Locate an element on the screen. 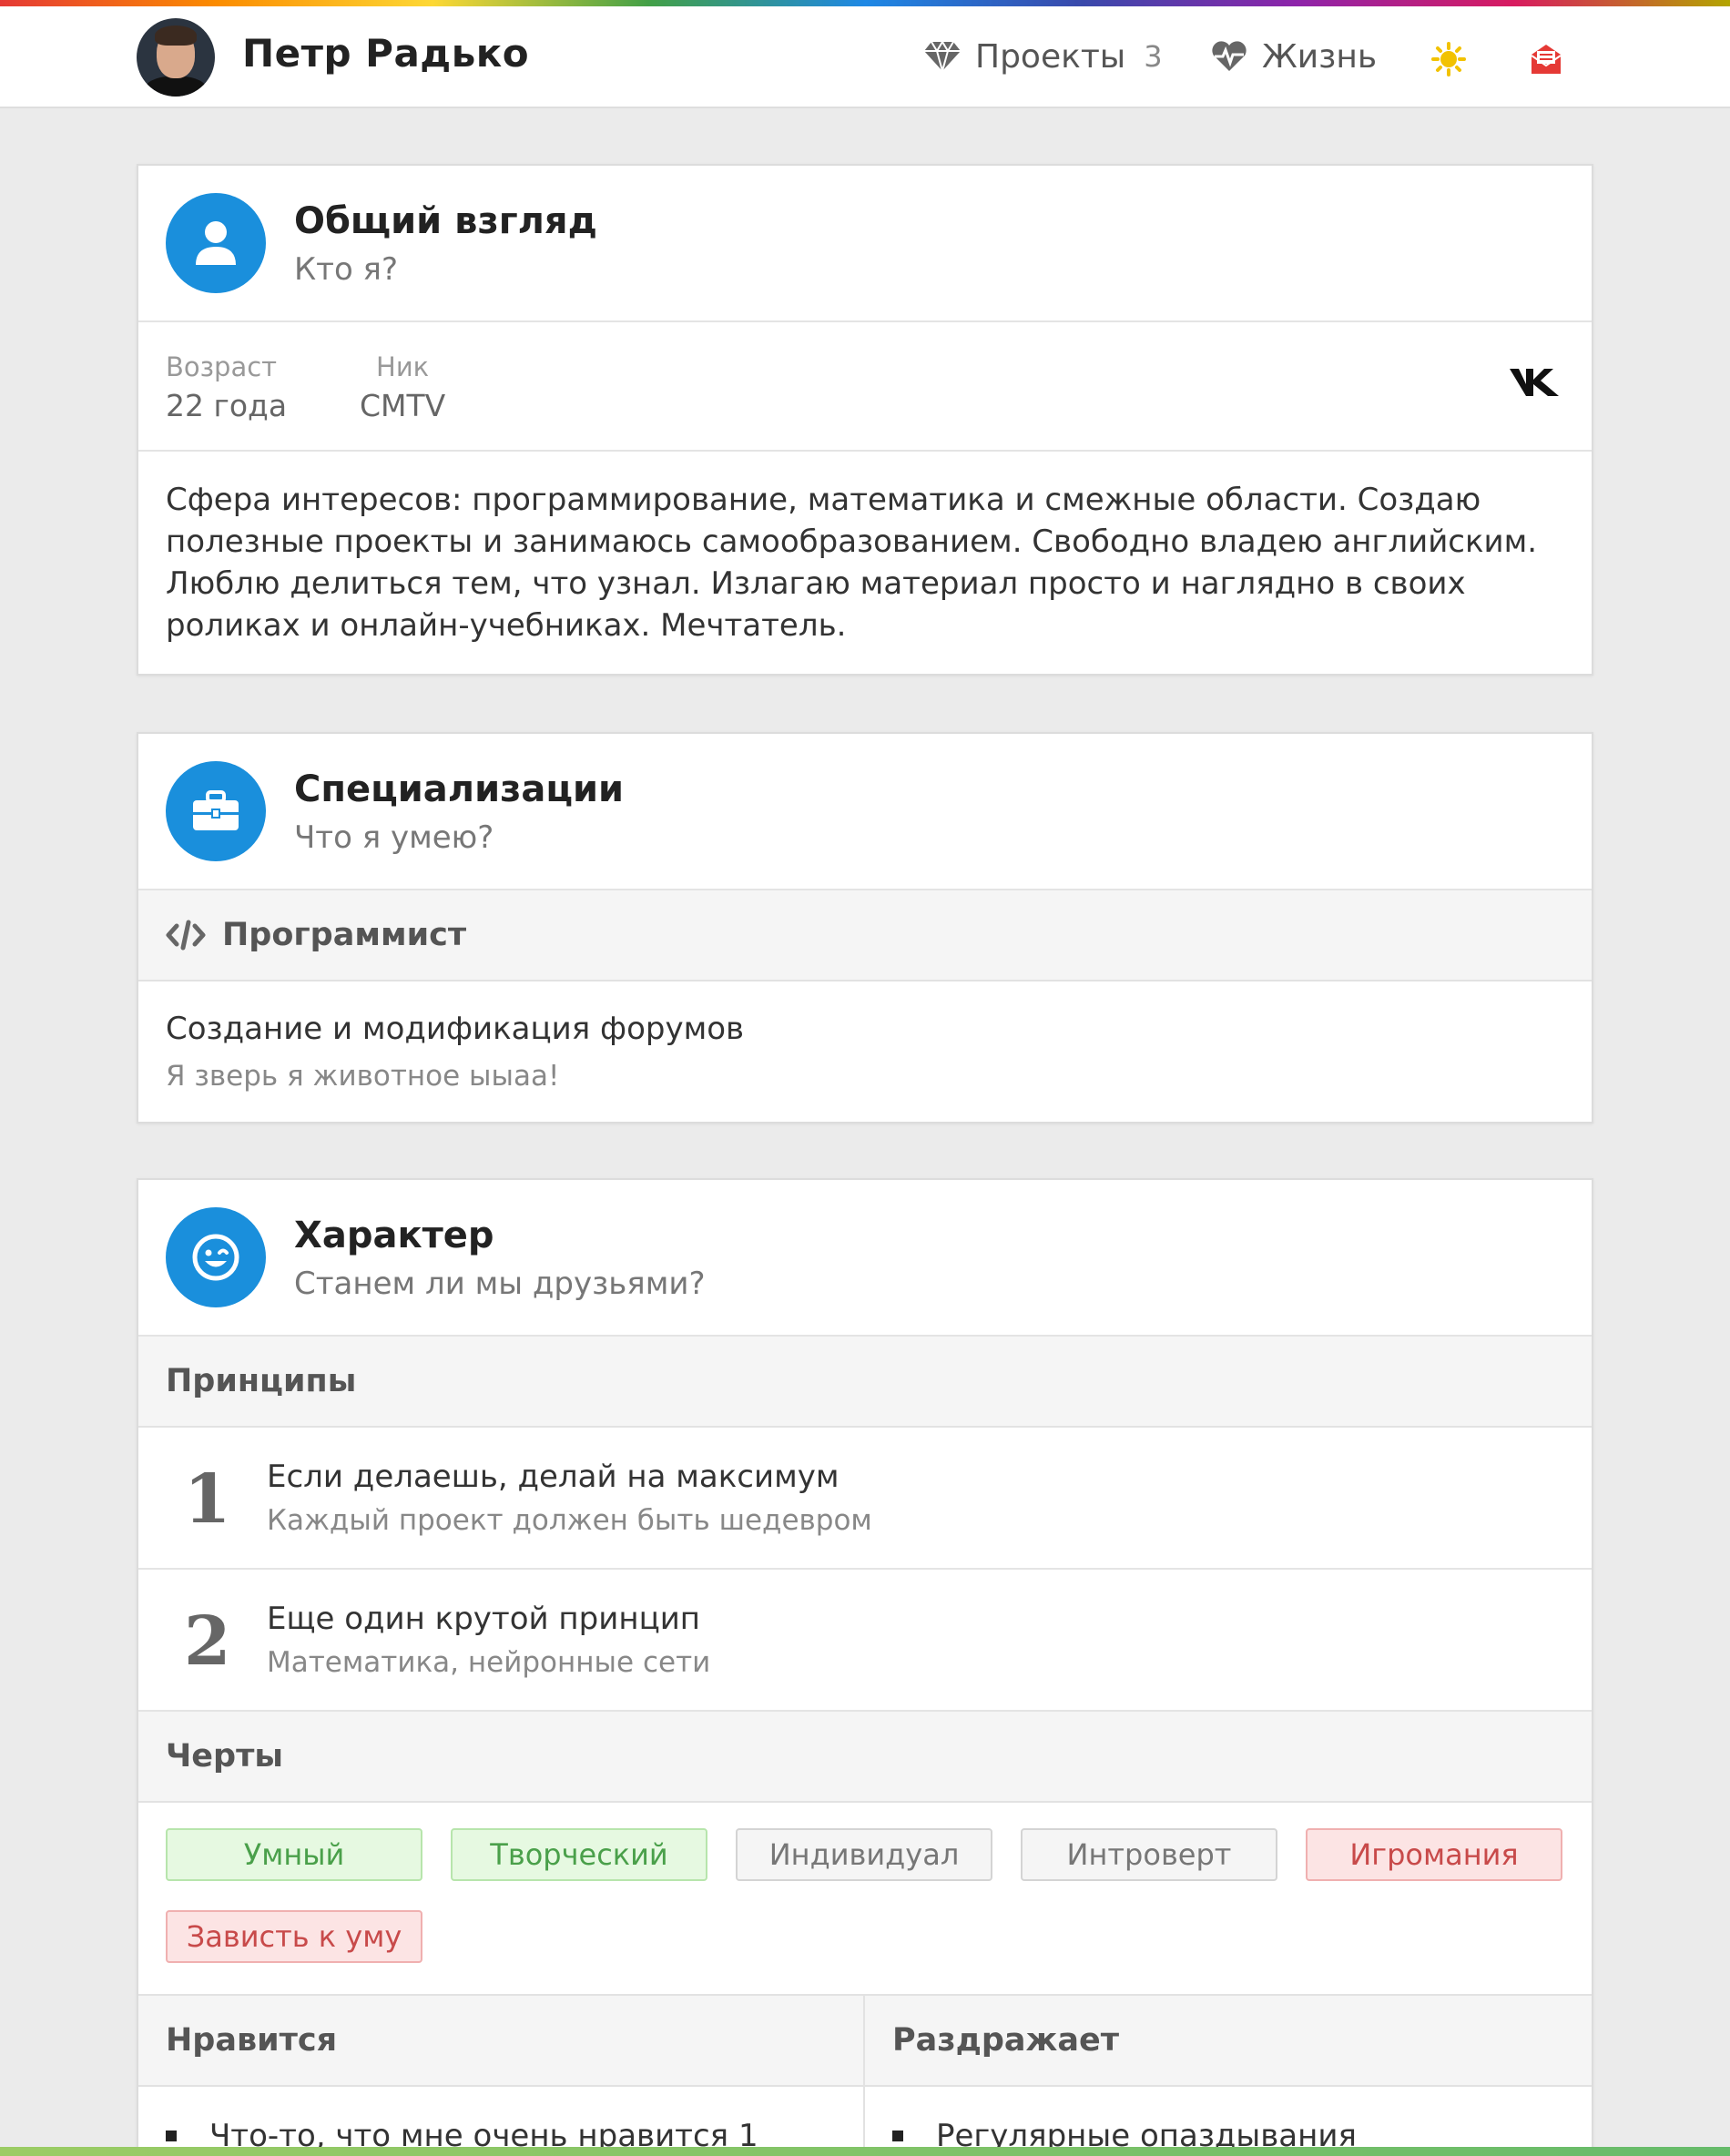 The image size is (1730, 2156). card-subtitle: Что я умею? is located at coordinates (394, 837).